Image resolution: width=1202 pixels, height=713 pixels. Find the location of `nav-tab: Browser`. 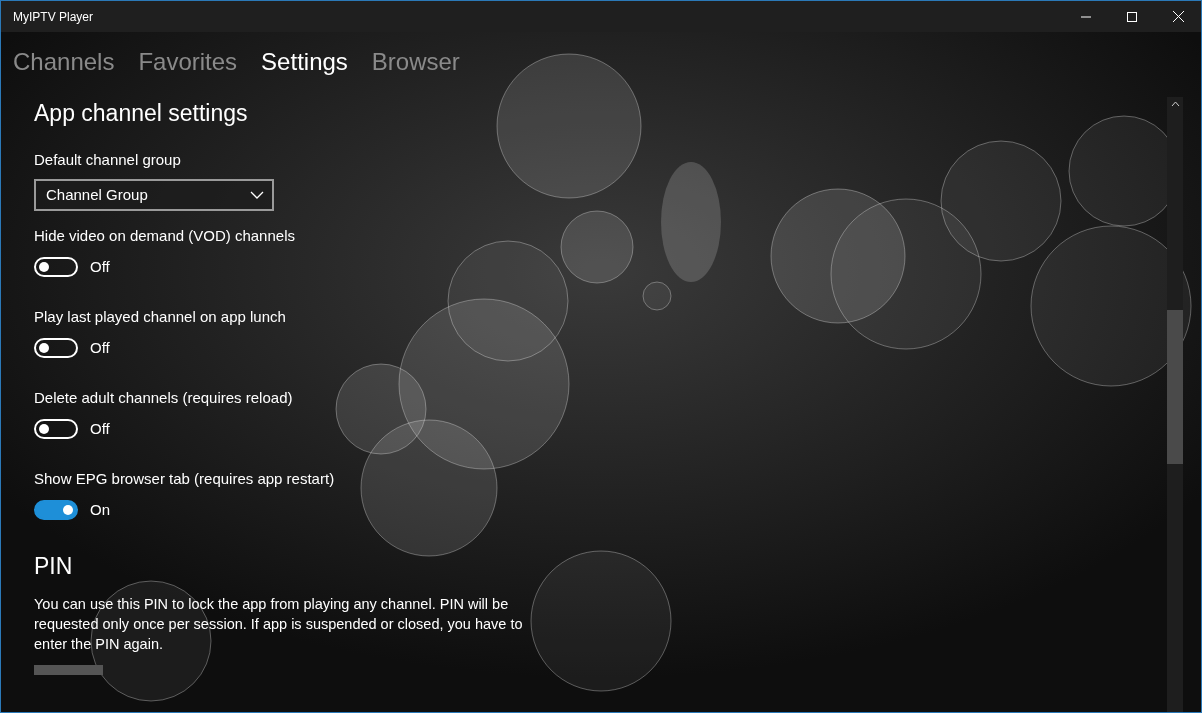

nav-tab: Browser is located at coordinates (415, 62).